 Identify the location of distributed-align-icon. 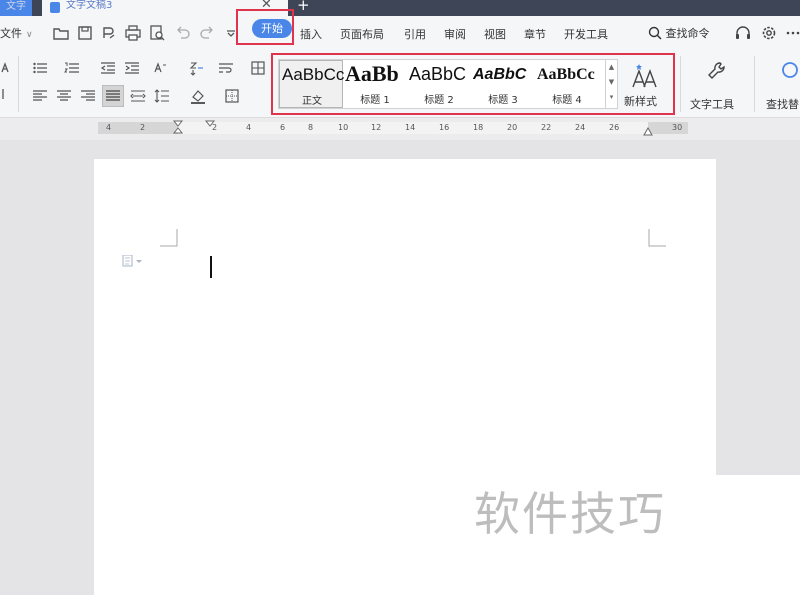
(138, 96).